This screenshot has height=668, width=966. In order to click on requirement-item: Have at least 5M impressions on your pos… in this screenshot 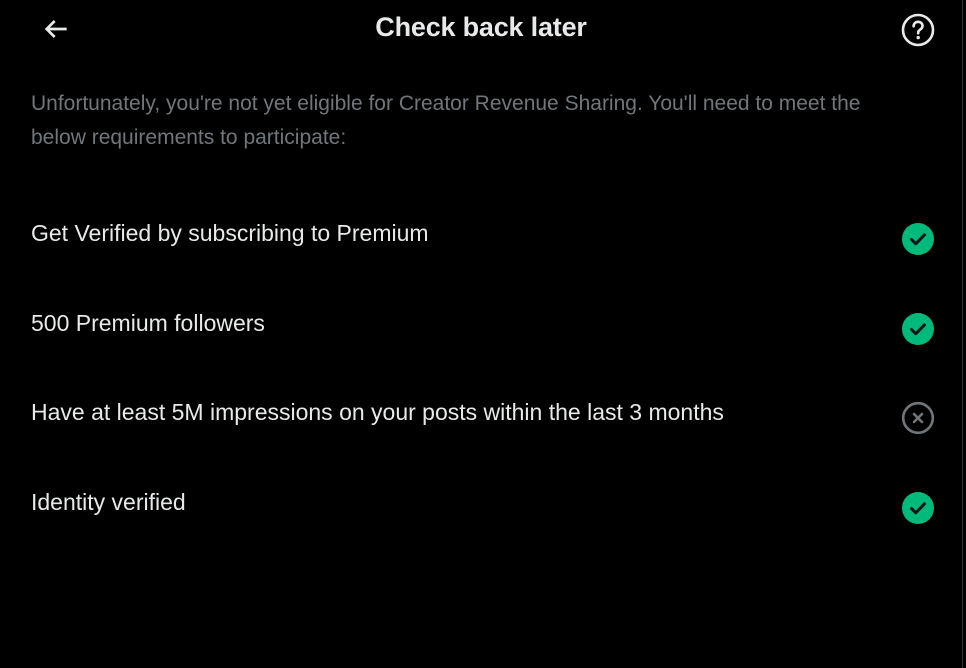, I will do `click(481, 418)`.